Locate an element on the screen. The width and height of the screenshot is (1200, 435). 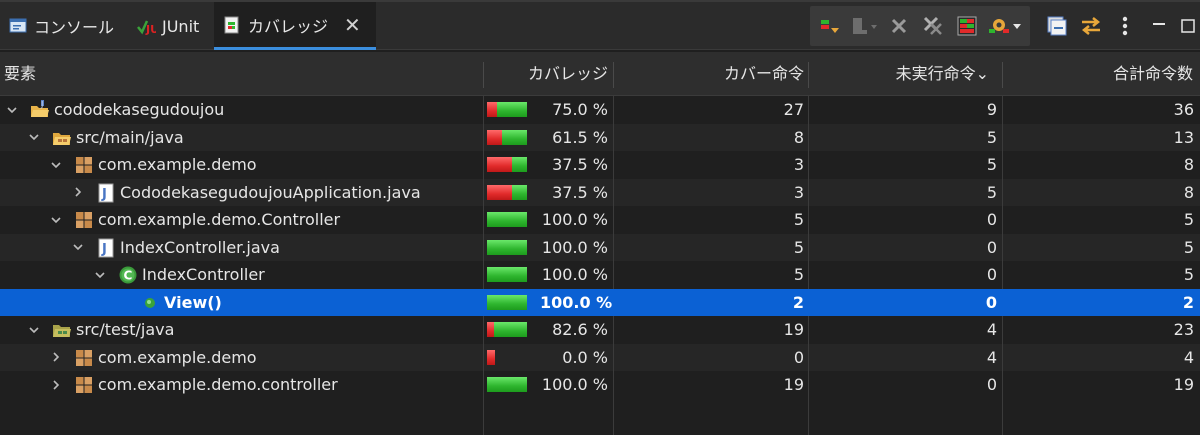
element-name: IndexController.java is located at coordinates (200, 247).